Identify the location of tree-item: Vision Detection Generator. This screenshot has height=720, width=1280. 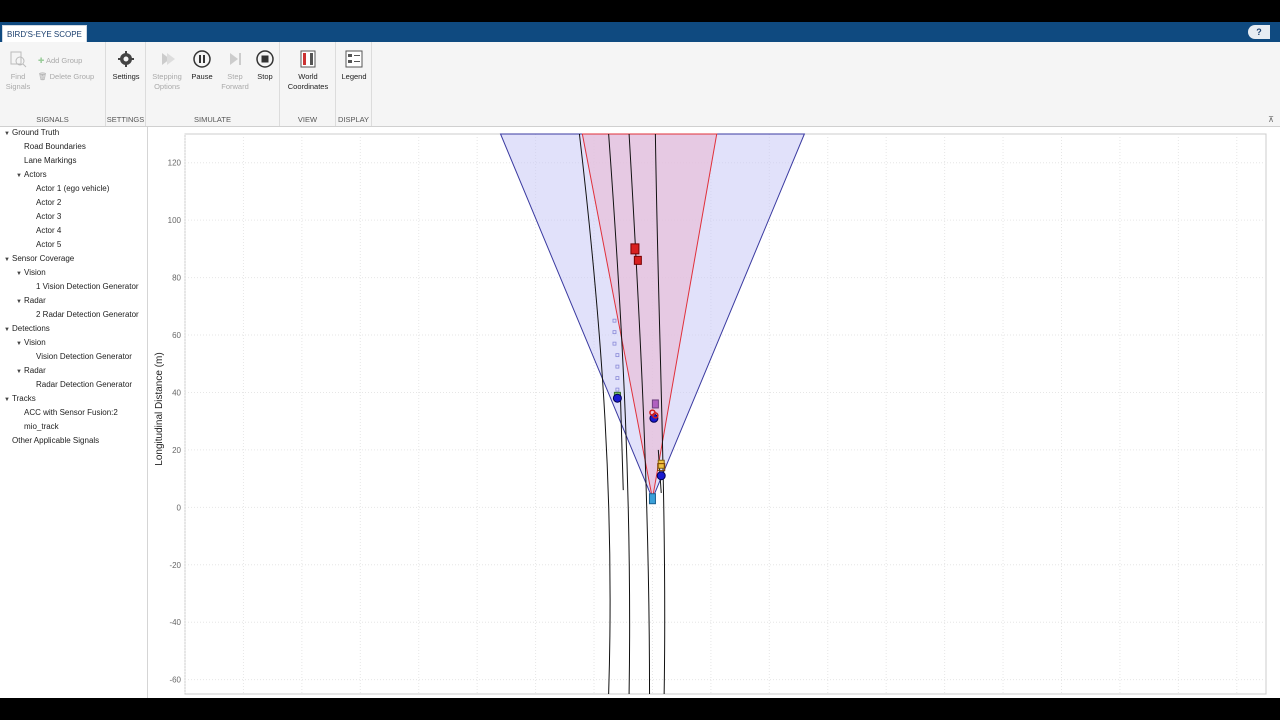
(80, 357).